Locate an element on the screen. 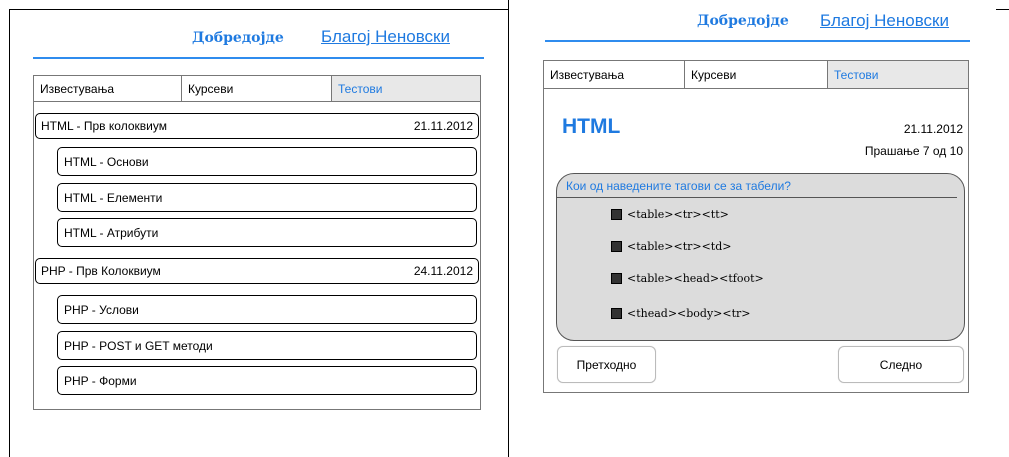 The image size is (1009, 457). answer-option: <thead><body><tr> is located at coordinates (681, 313).